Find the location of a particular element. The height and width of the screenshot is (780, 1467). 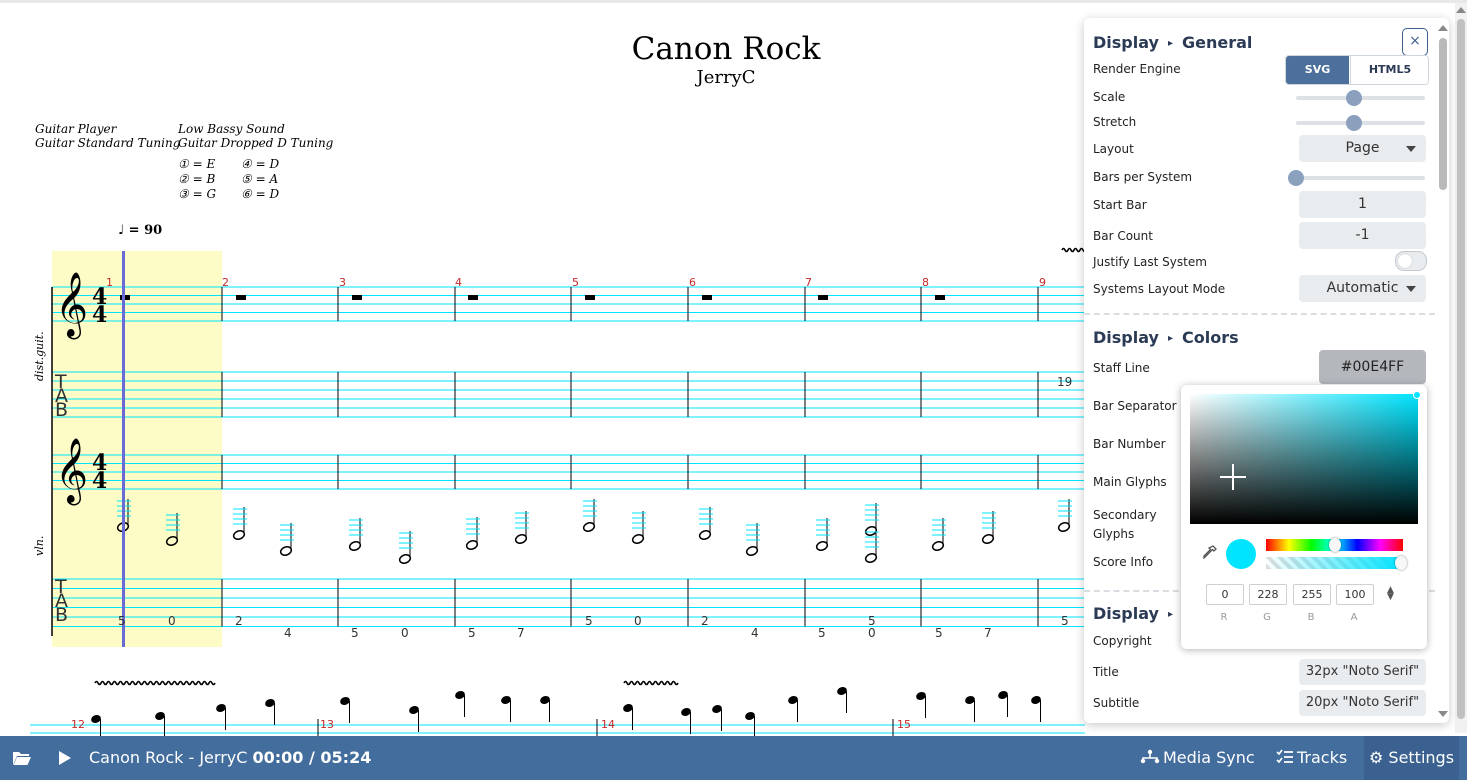

triangle-right-icon: ▸ is located at coordinates (1170, 338).